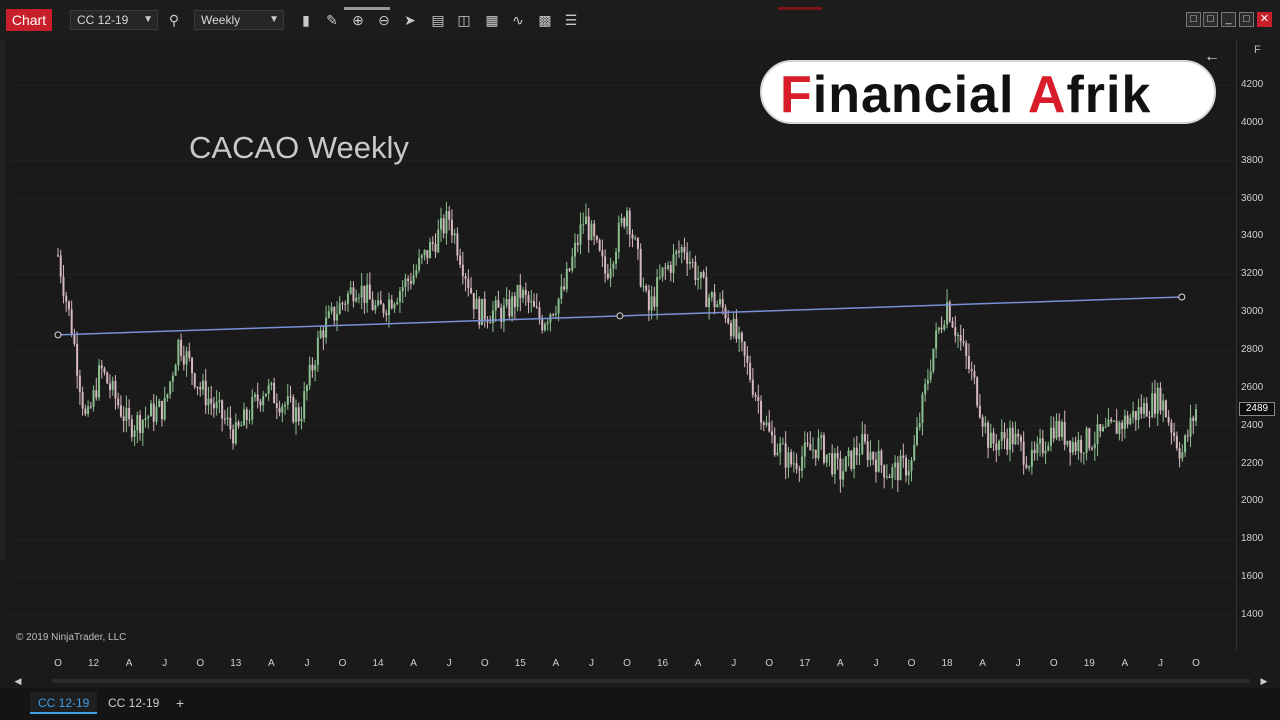 This screenshot has height=720, width=1280. What do you see at coordinates (332, 20) in the screenshot?
I see `drawing-tools-icon: ✎` at bounding box center [332, 20].